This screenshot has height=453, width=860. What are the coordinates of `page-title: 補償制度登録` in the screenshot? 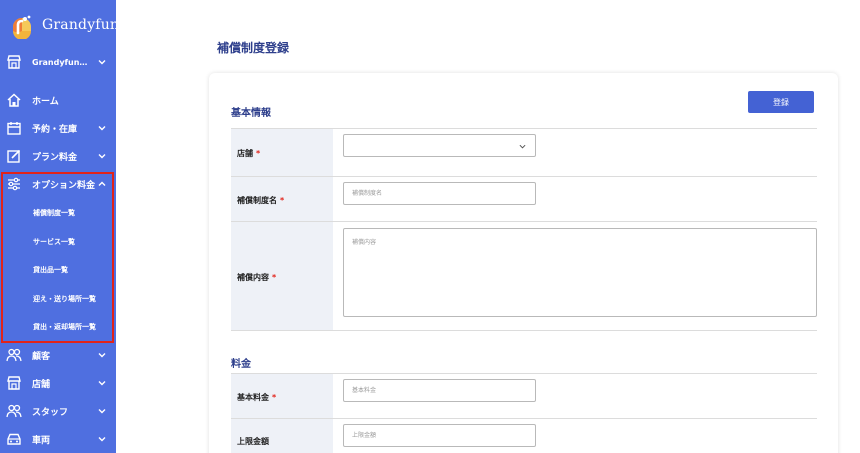 It's located at (253, 48).